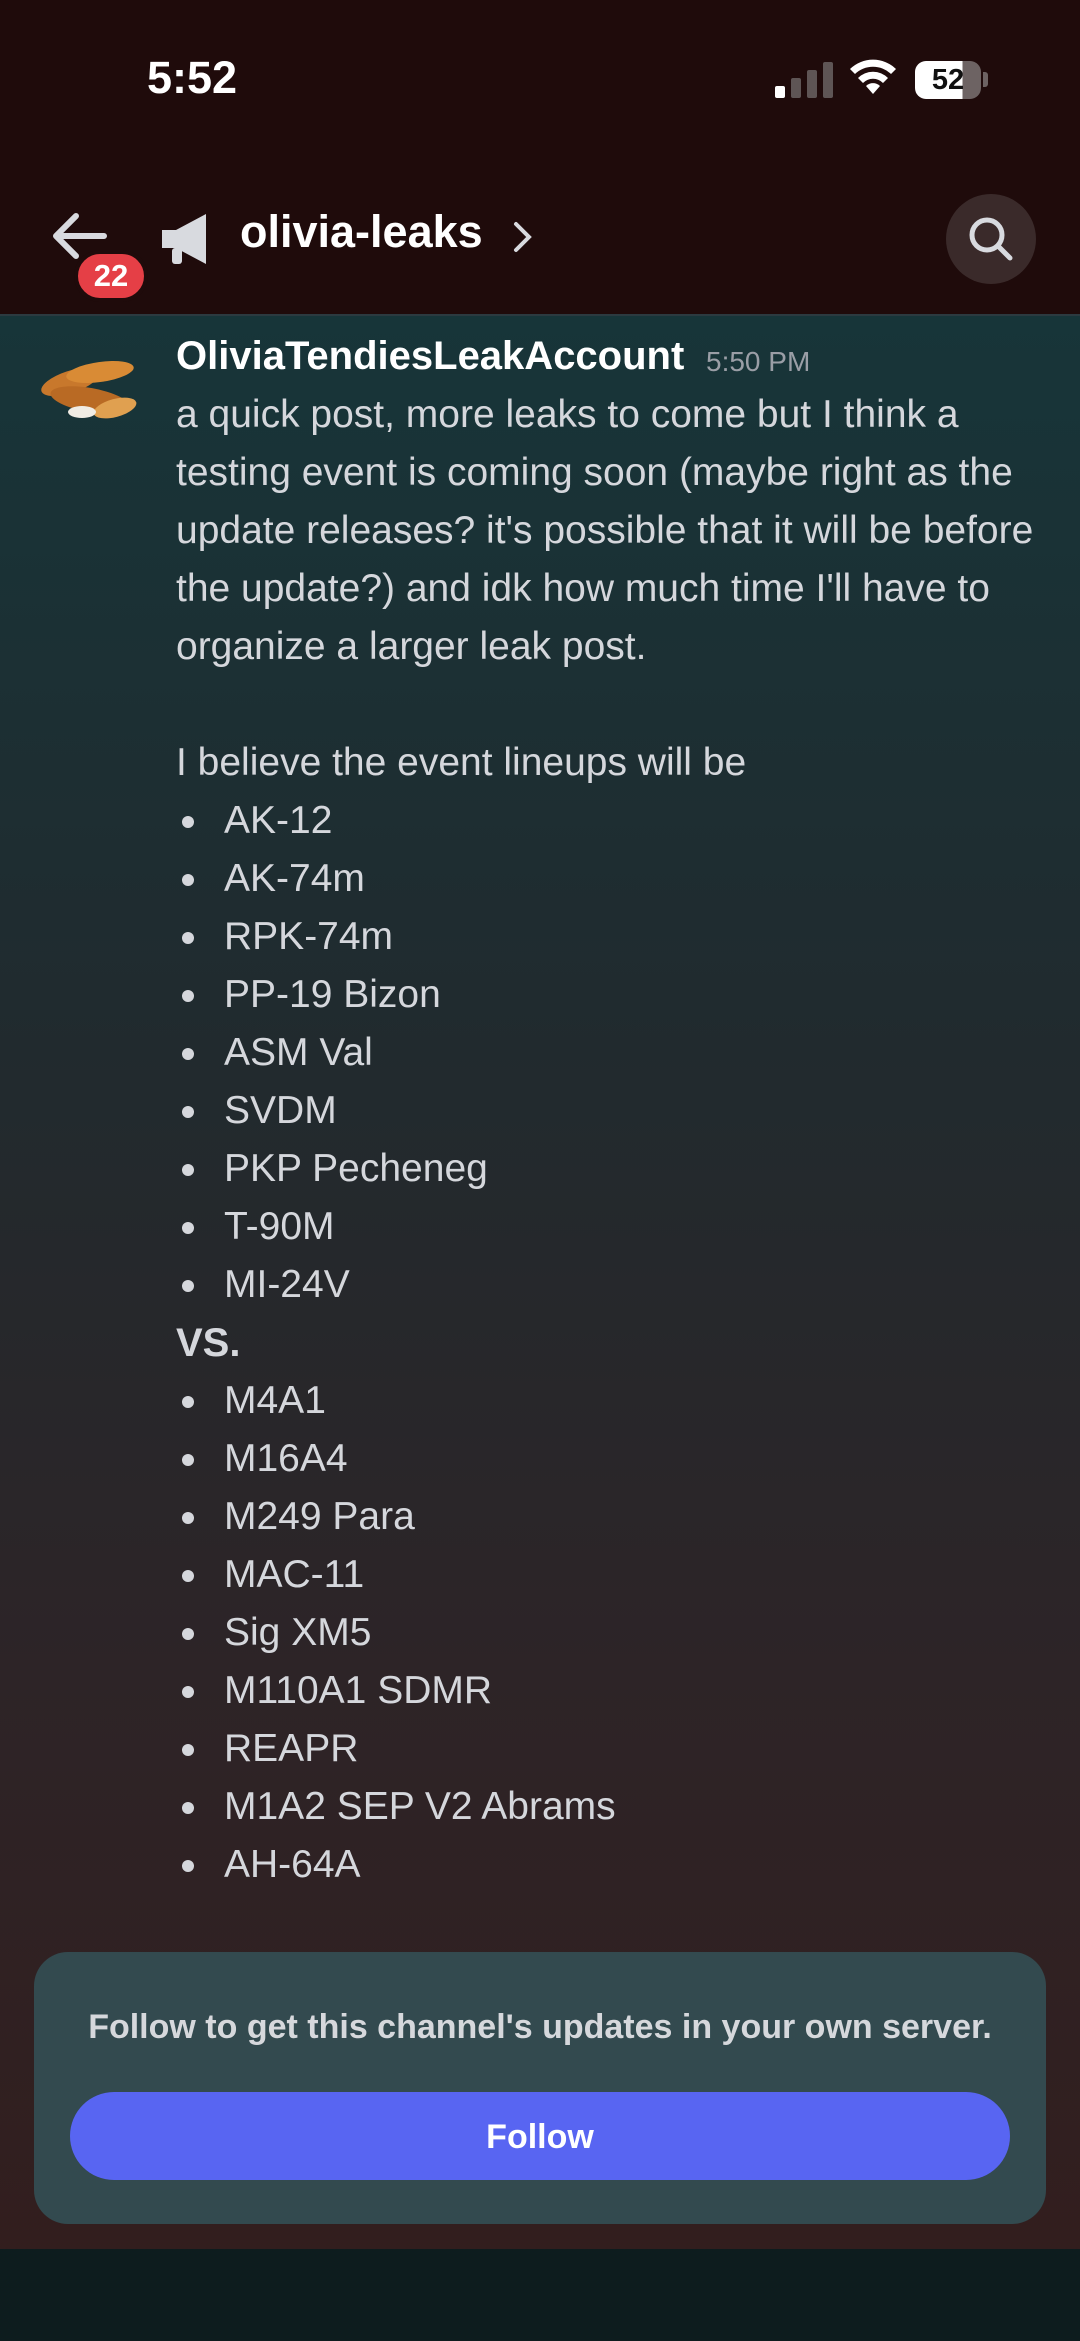 This screenshot has width=1080, height=2341. What do you see at coordinates (616, 1285) in the screenshot?
I see `list-item: MI-24V` at bounding box center [616, 1285].